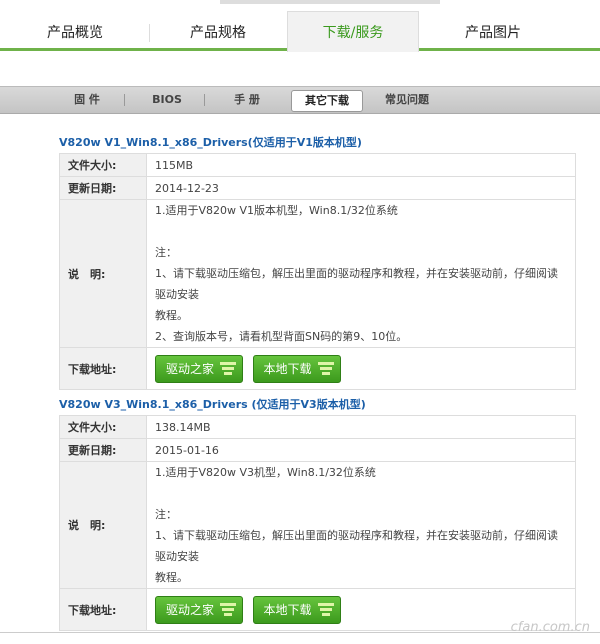  I want to click on subtab-faq: 常见问题, so click(407, 100).